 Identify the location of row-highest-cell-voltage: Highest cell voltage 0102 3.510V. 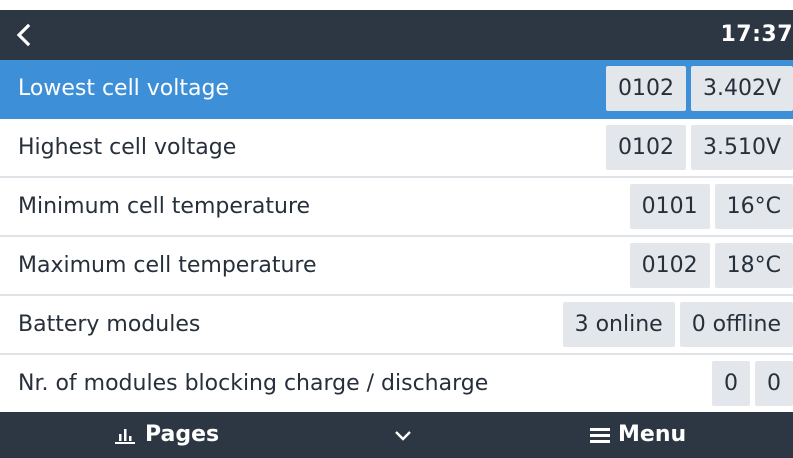
(396, 148).